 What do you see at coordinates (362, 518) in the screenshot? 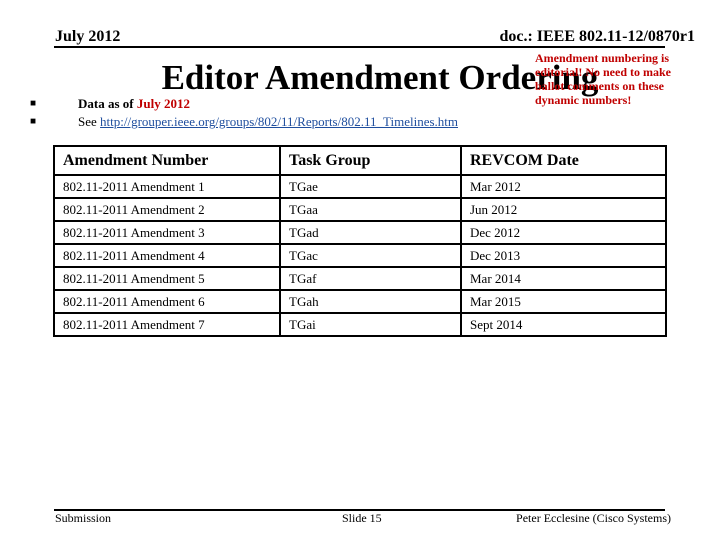
I see `footer-slide-number: Slide 15` at bounding box center [362, 518].